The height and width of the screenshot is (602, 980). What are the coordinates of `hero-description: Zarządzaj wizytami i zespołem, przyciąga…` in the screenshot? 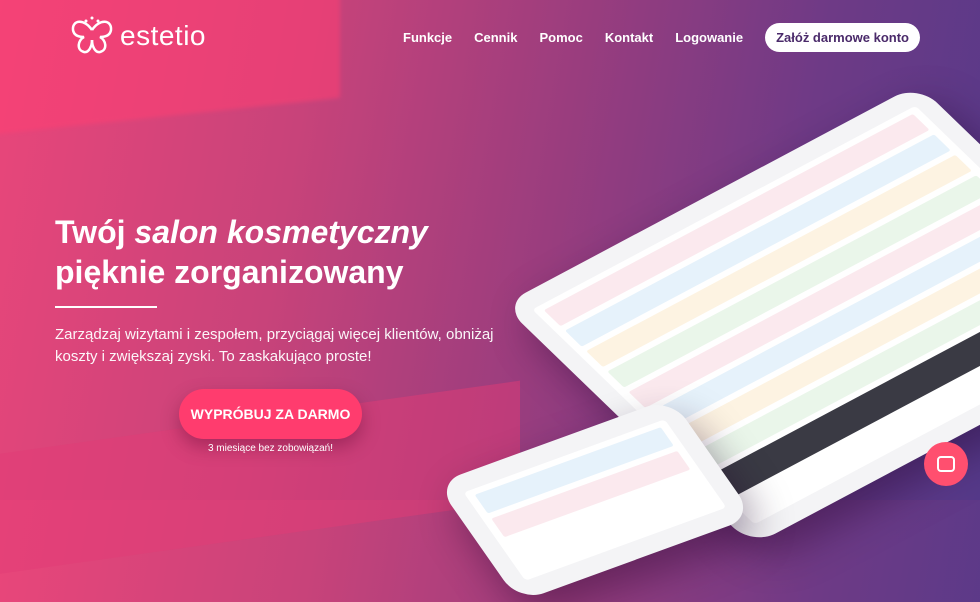 It's located at (274, 345).